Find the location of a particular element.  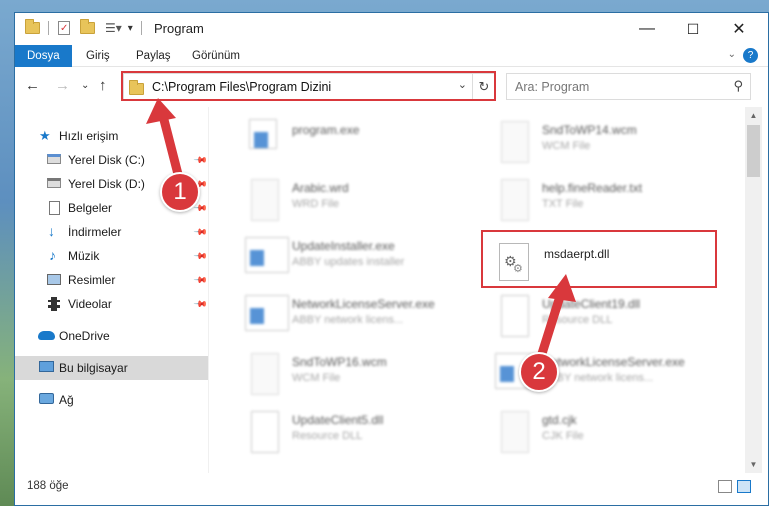

file-name: UpdateClient19.dll is located at coordinates (591, 304).